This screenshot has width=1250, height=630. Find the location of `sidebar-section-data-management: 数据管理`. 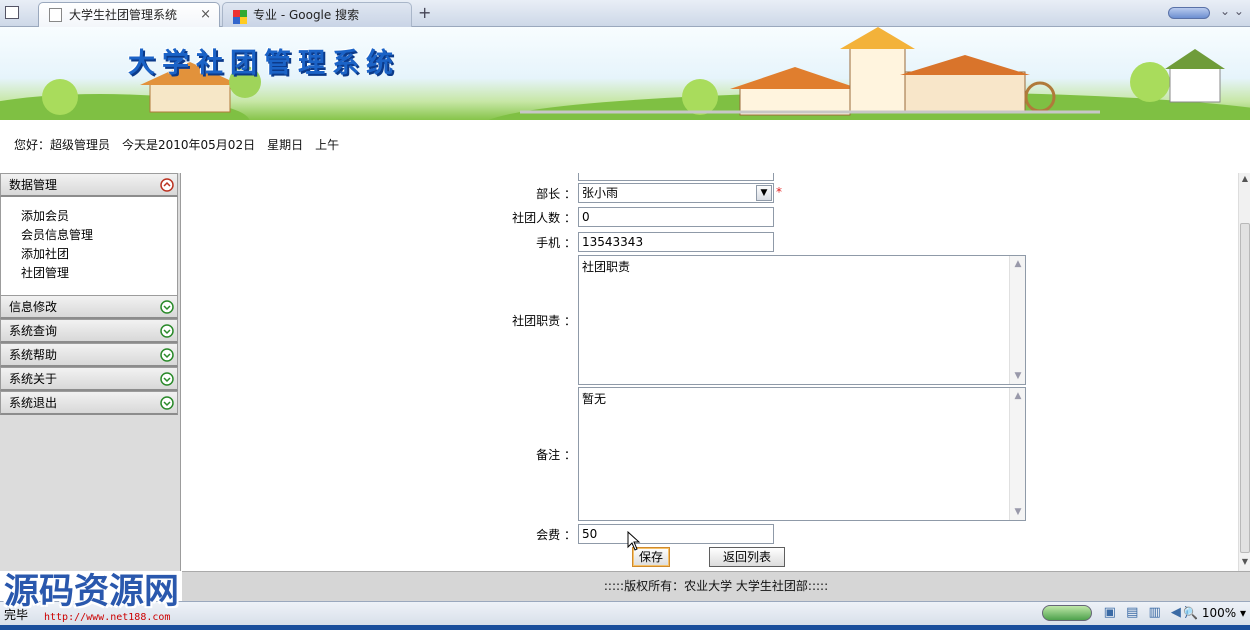

sidebar-section-data-management: 数据管理 is located at coordinates (89, 185).